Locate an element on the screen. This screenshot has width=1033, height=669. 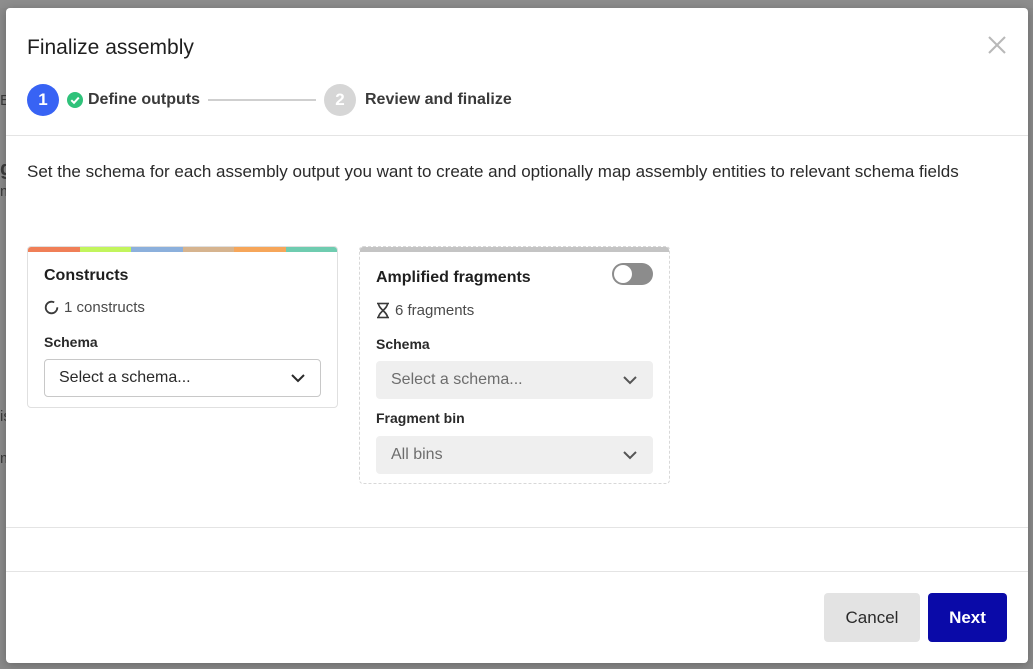
step-1-indicator: 1 is located at coordinates (43, 100).